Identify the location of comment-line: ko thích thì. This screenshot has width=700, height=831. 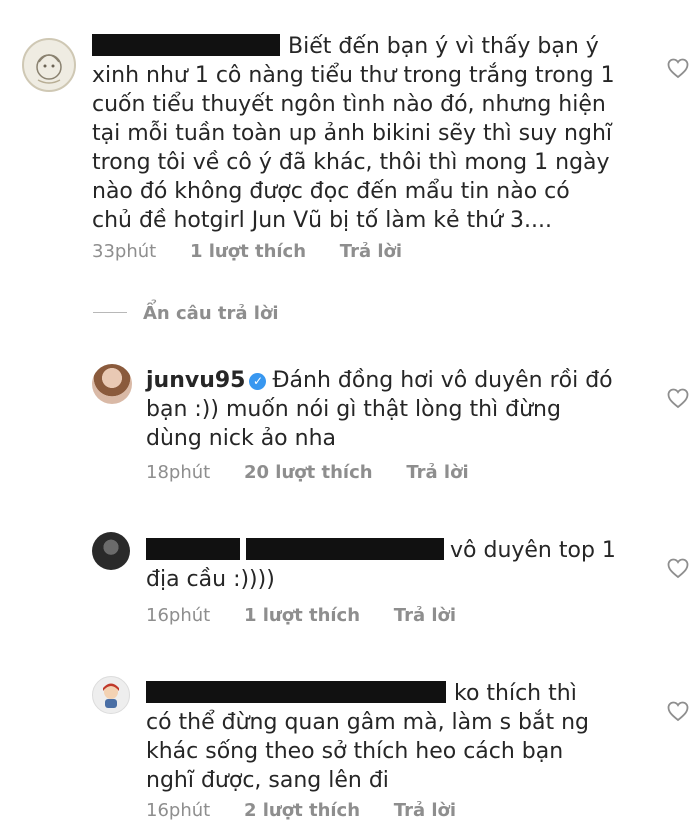
(515, 693).